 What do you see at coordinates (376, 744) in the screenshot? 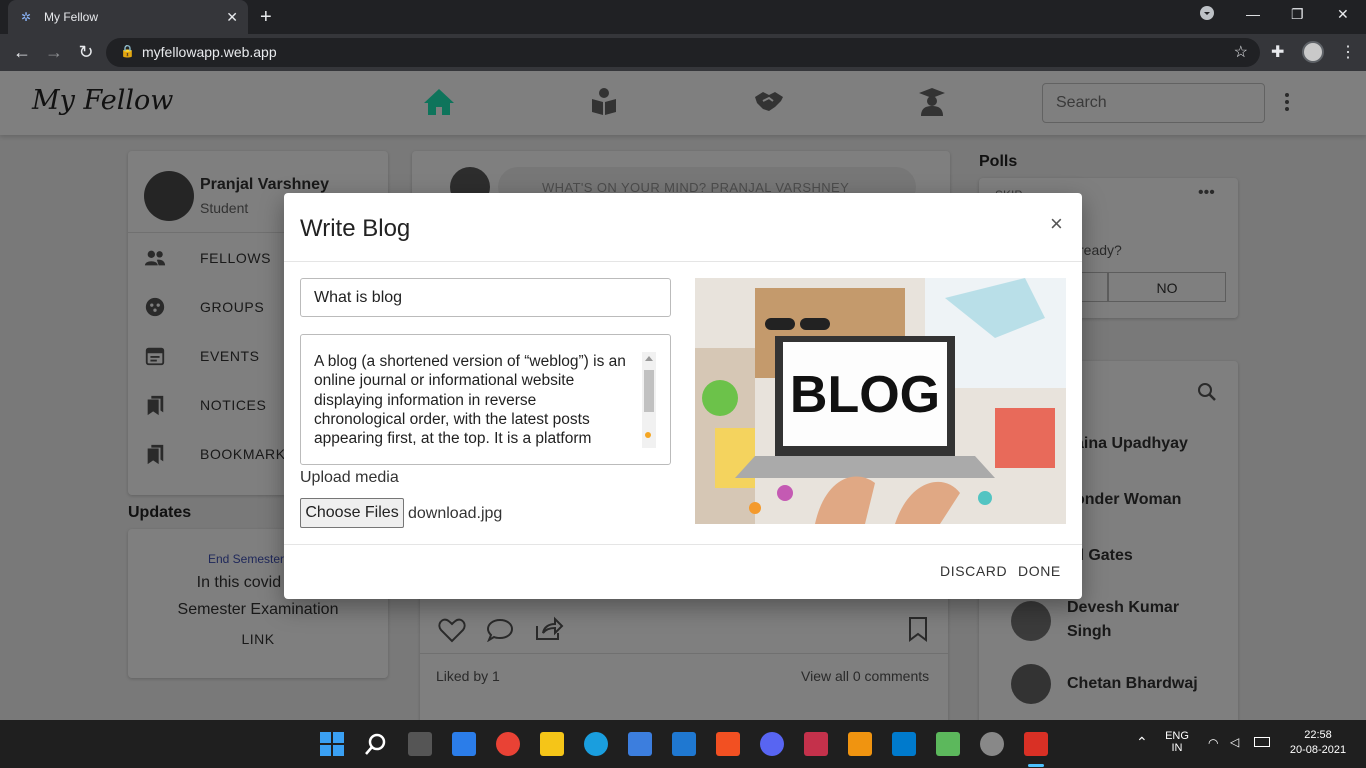
I see `search-icon` at bounding box center [376, 744].